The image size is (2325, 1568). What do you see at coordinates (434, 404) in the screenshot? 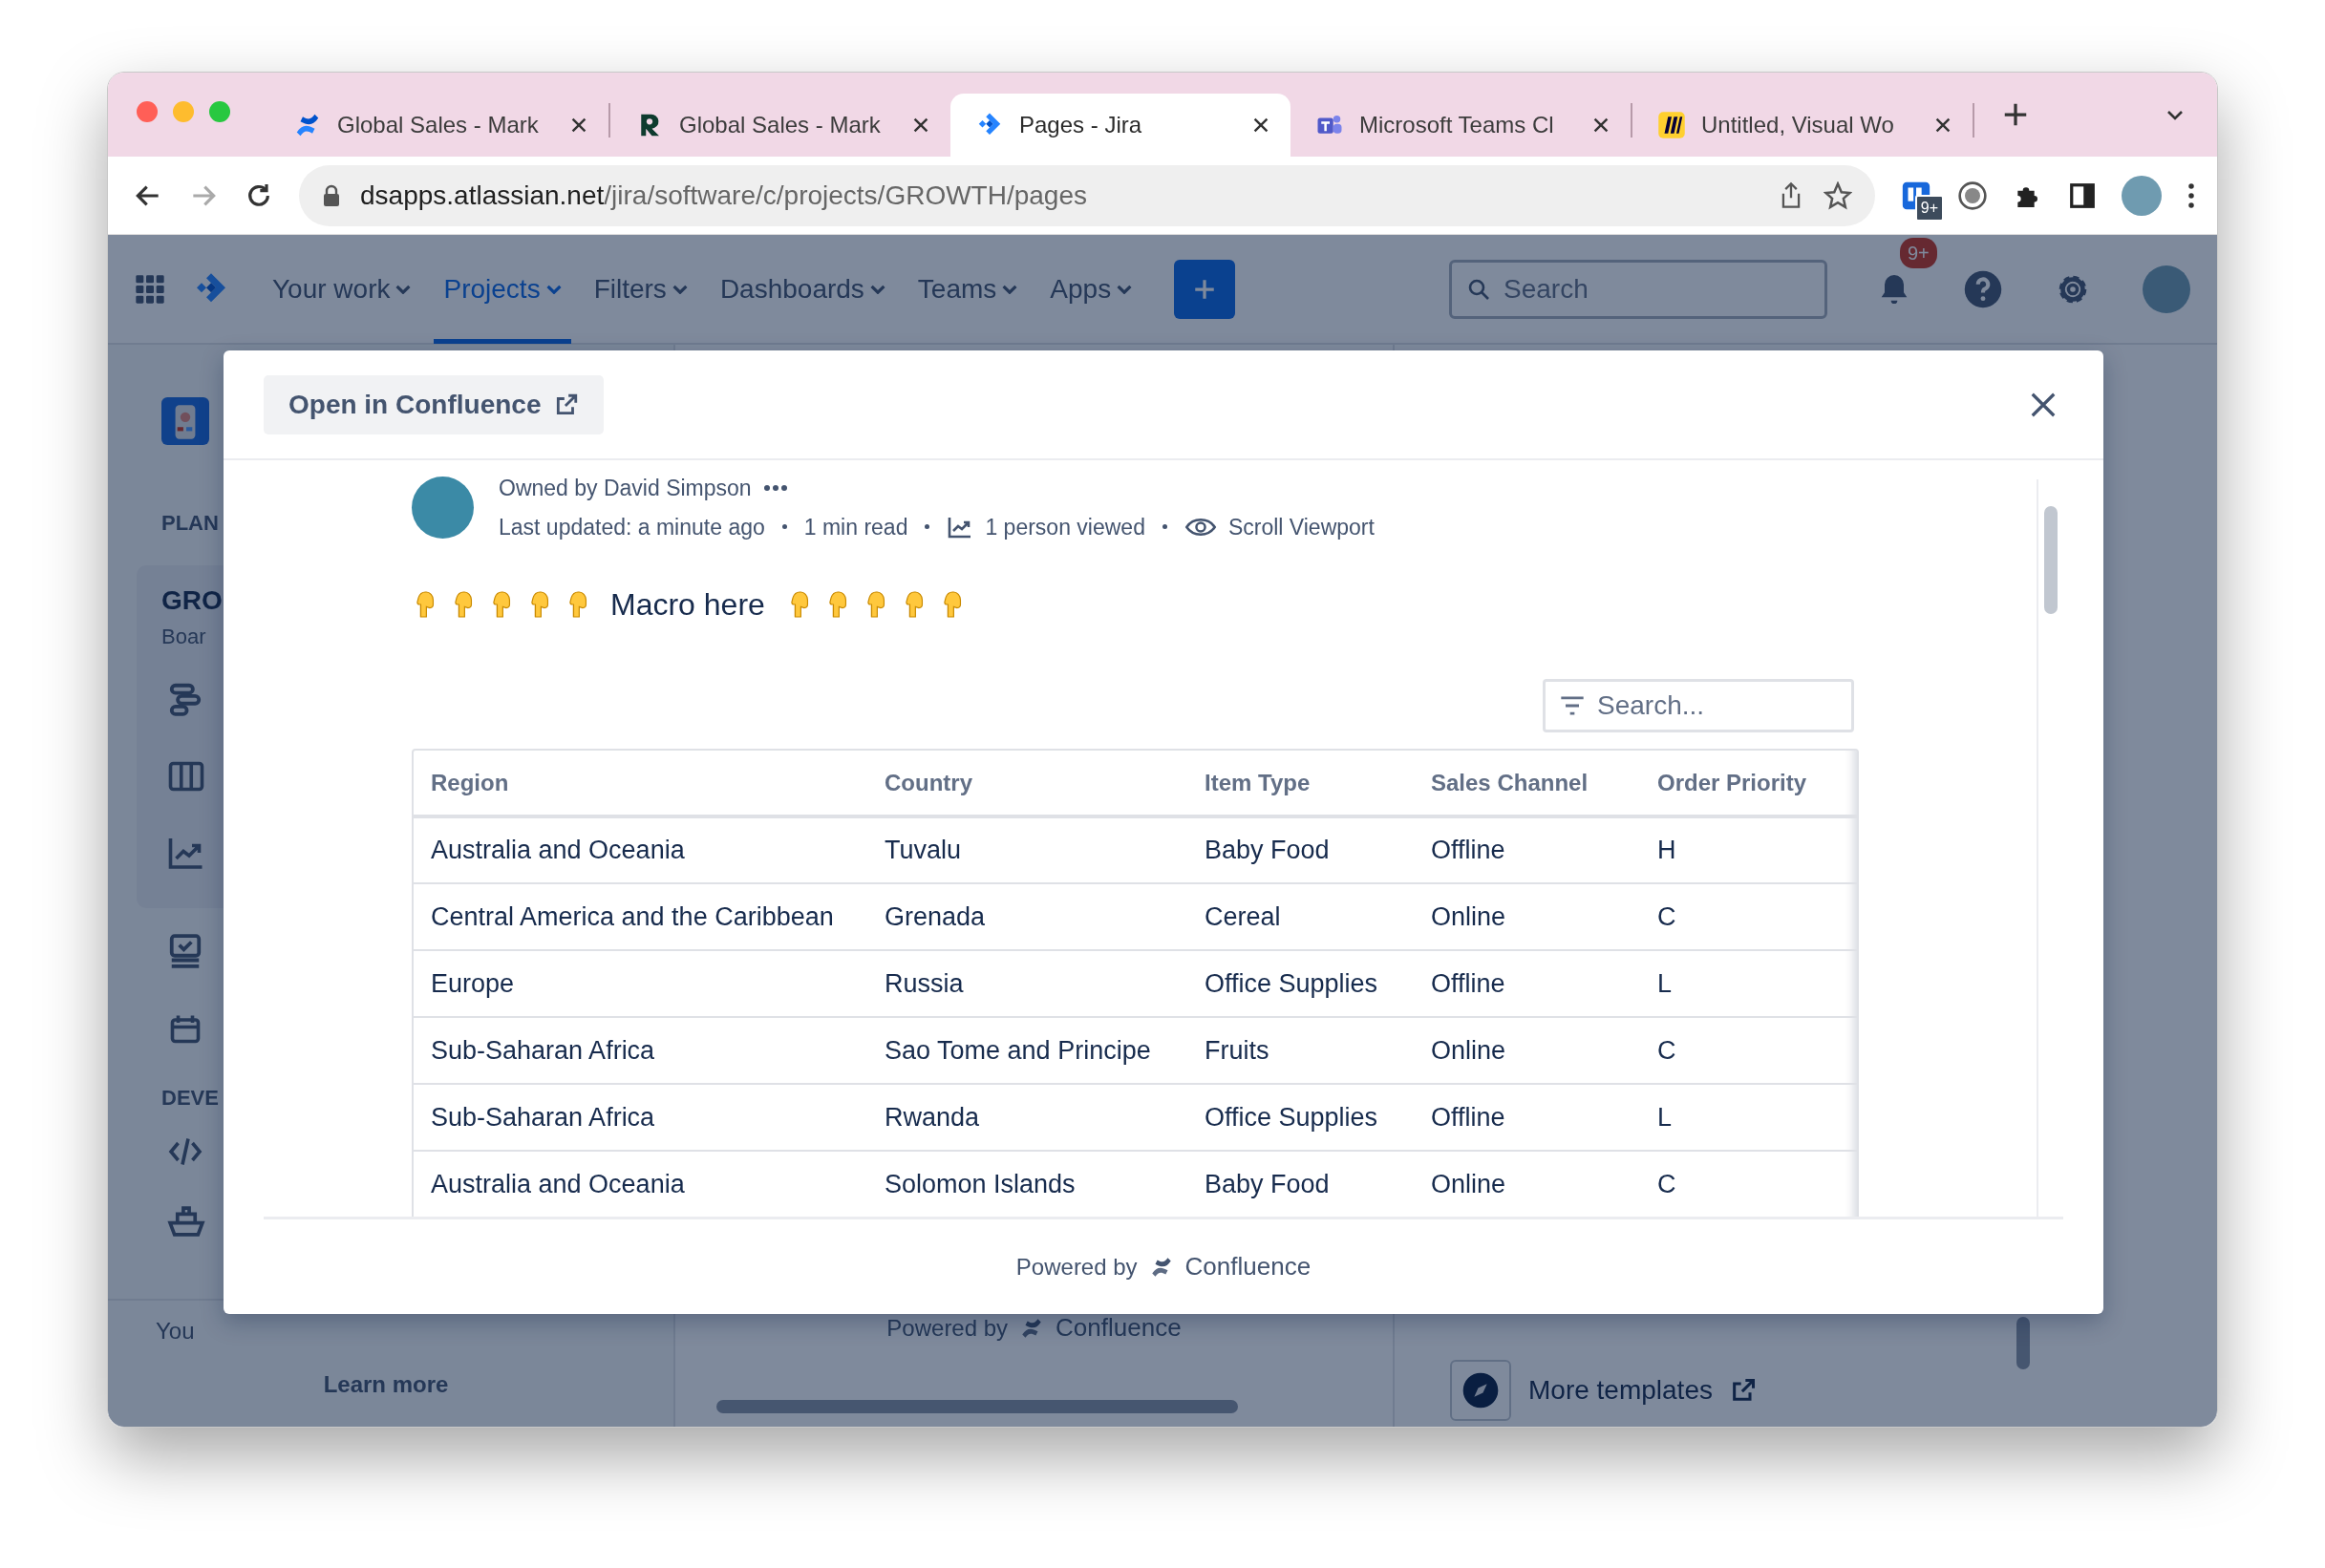
I see `open-in-confluence-button: Open in Confluence` at bounding box center [434, 404].